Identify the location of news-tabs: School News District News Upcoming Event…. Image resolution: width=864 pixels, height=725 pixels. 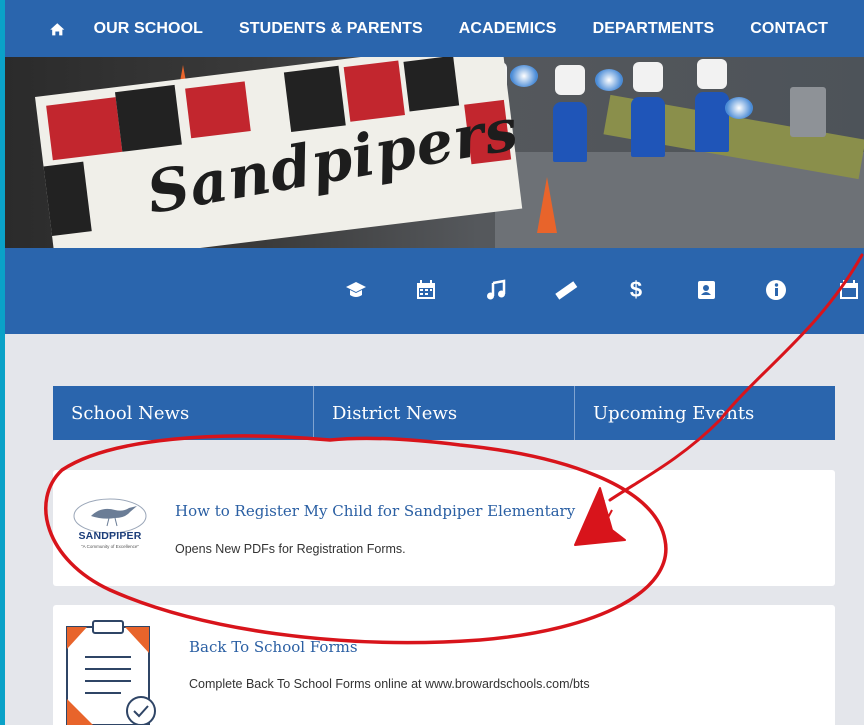
(444, 413).